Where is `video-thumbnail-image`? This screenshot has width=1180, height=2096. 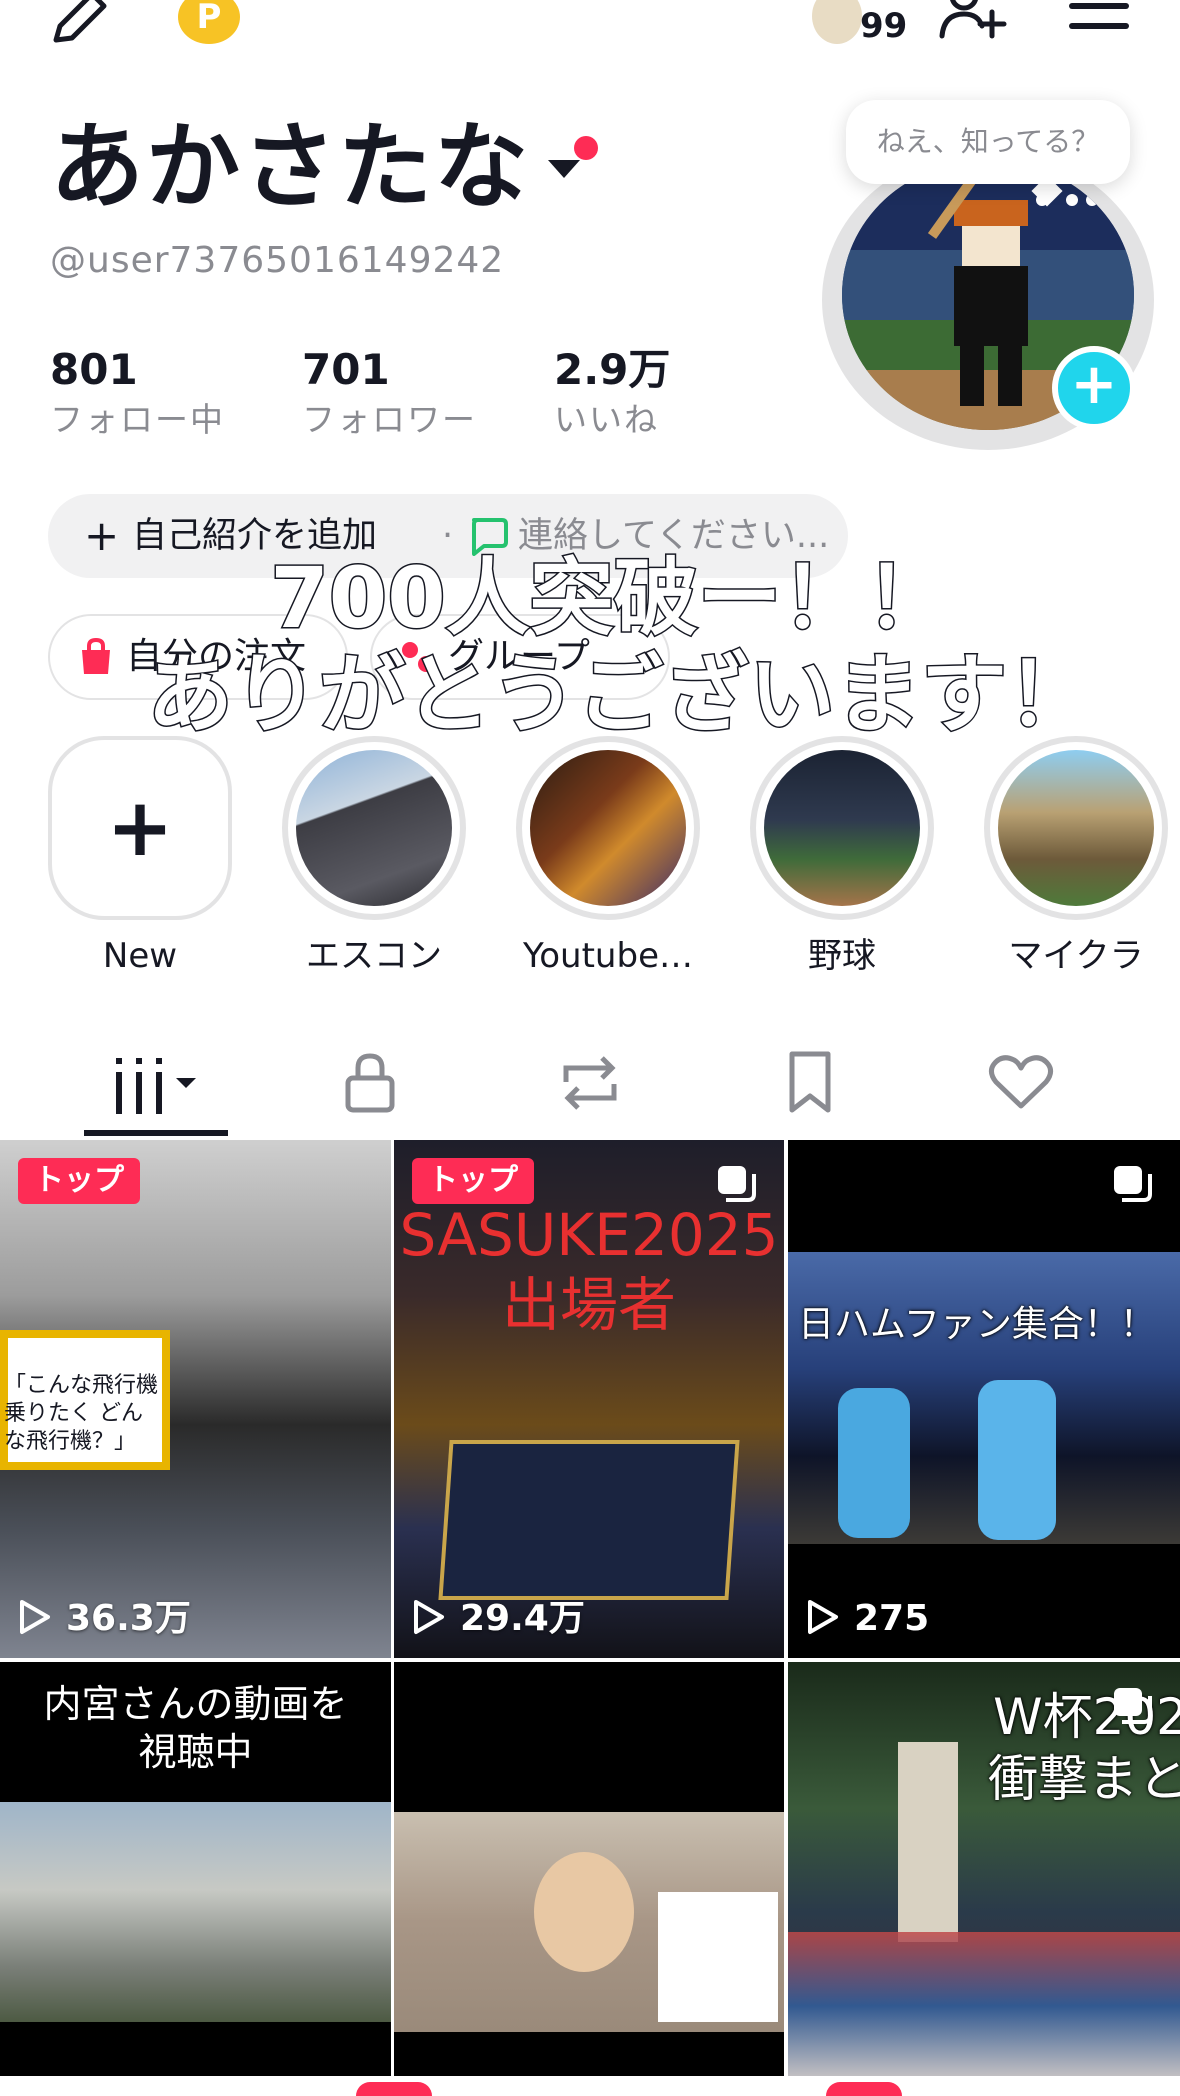 video-thumbnail-image is located at coordinates (195, 1912).